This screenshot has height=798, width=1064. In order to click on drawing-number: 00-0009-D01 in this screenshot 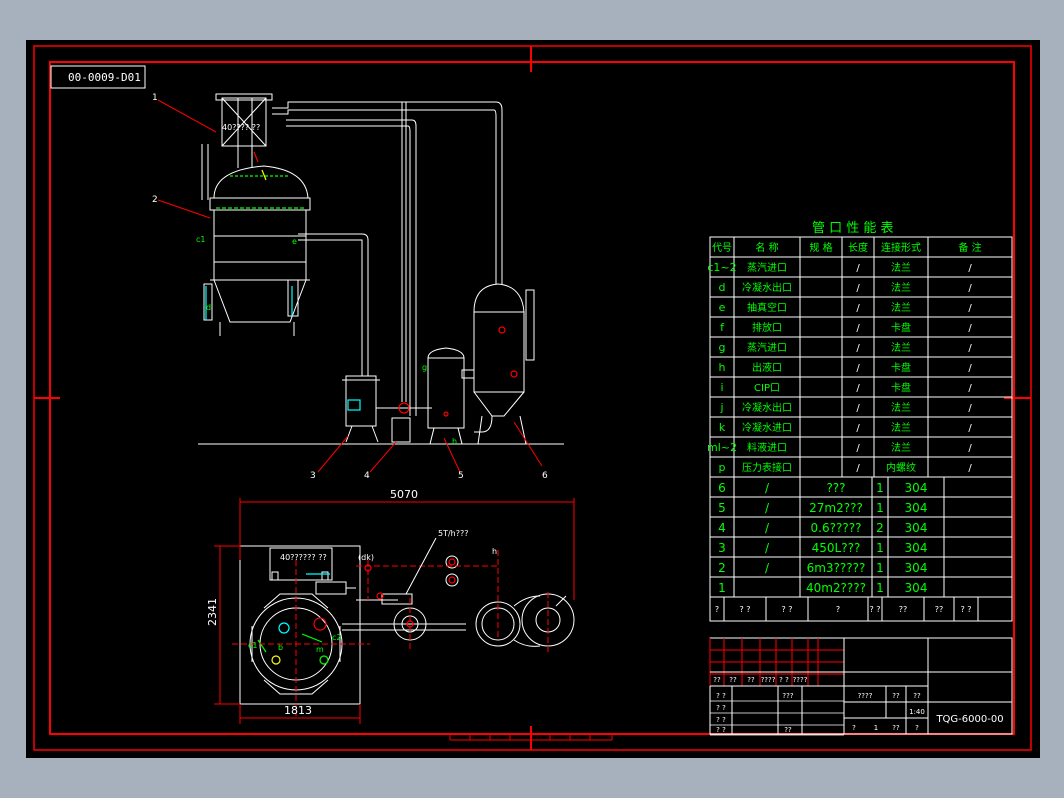, I will do `click(104, 77)`.